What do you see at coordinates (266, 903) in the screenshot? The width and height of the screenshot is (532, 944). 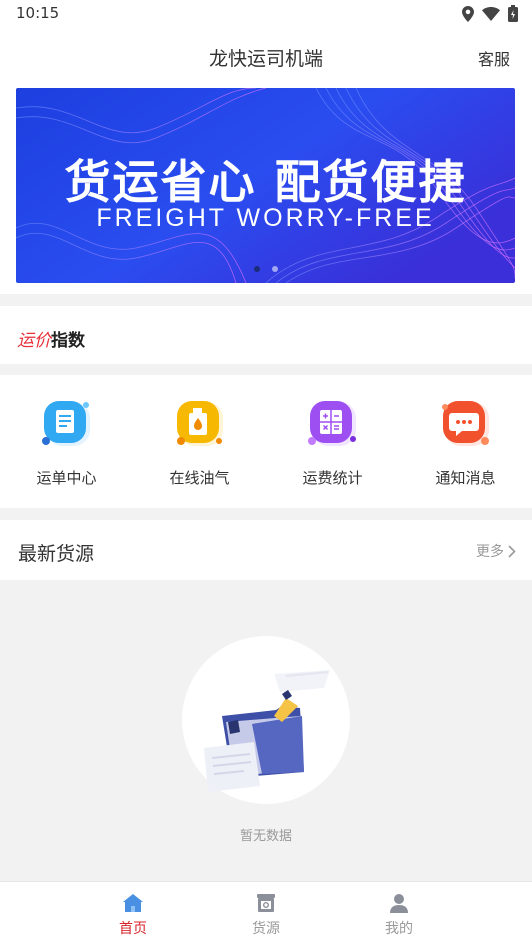 I see `cargo-icon` at bounding box center [266, 903].